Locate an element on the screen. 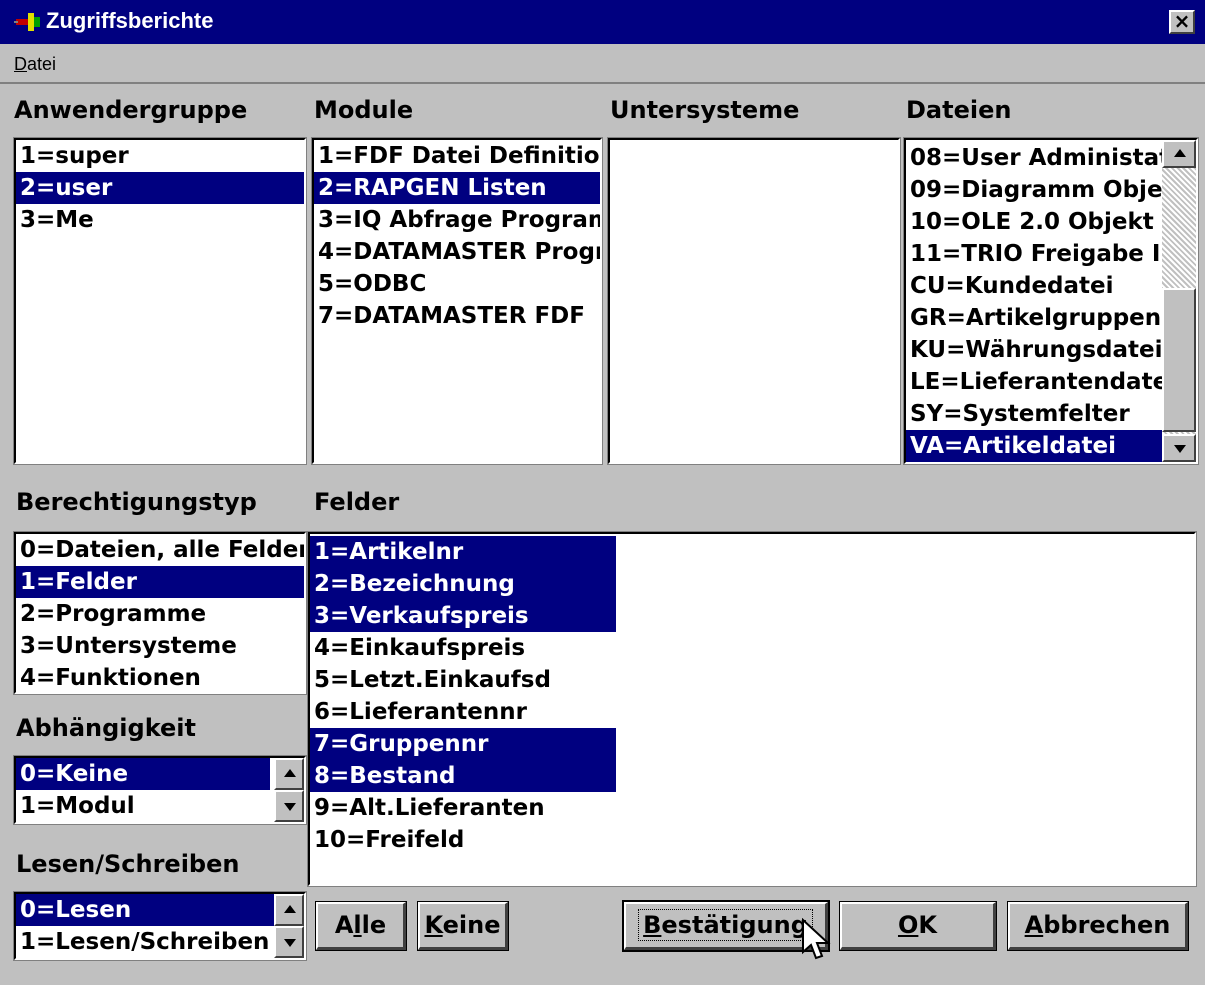  menu-bar: Datei is located at coordinates (602, 64).